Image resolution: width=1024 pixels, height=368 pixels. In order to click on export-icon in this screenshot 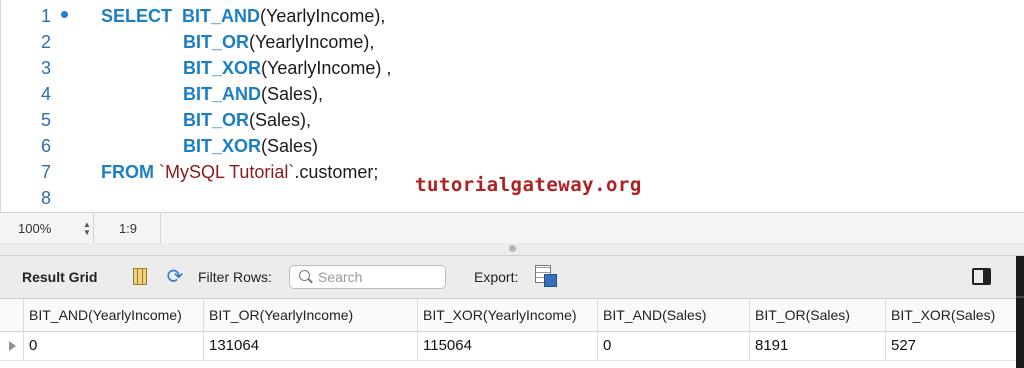, I will do `click(546, 276)`.